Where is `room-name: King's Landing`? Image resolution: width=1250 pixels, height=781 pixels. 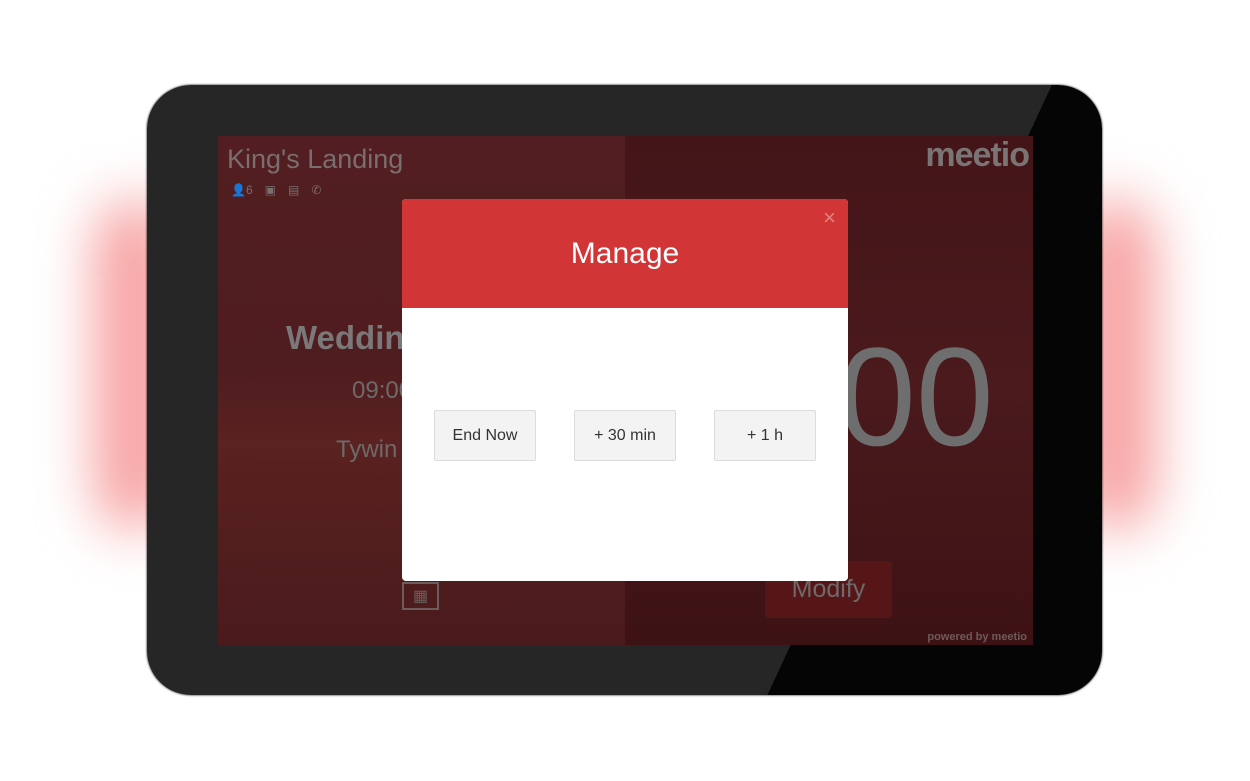
room-name: King's Landing is located at coordinates (315, 159).